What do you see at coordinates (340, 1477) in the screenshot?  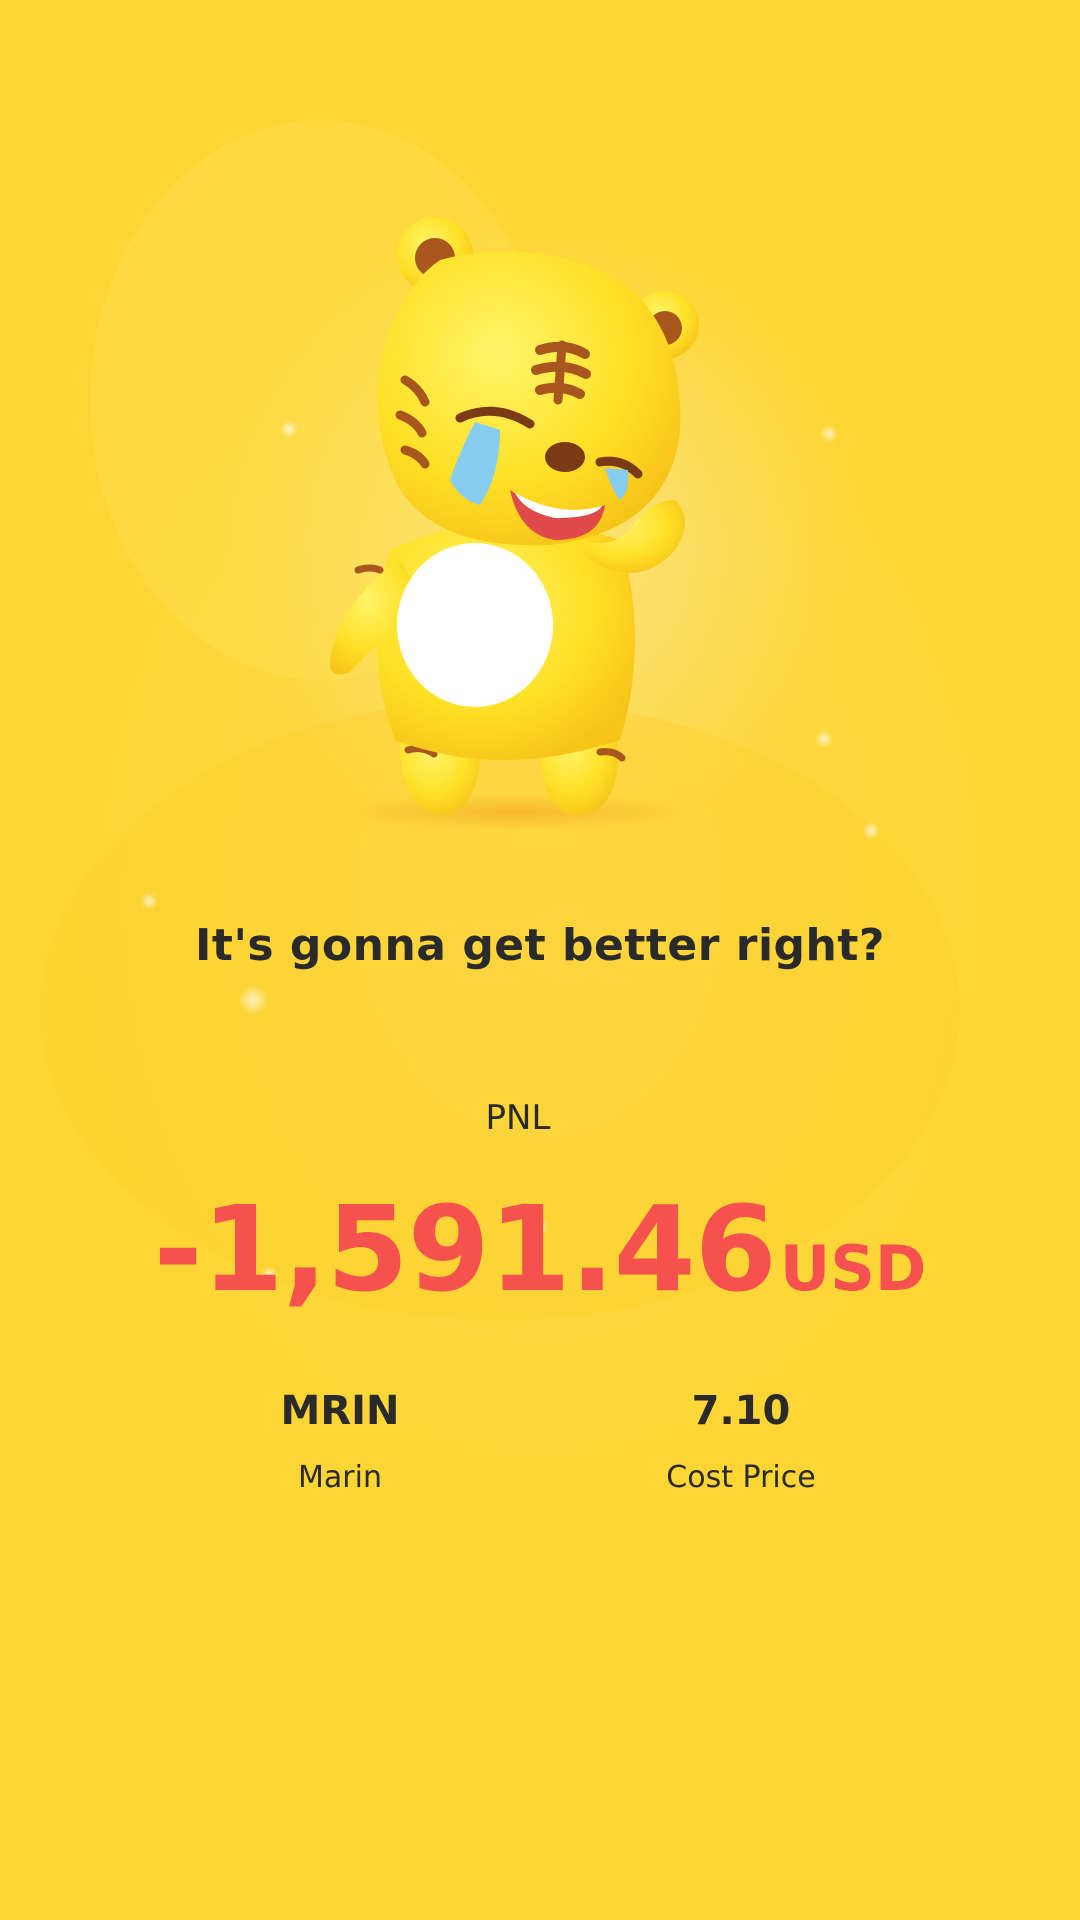 I see `ticker-name: Marin` at bounding box center [340, 1477].